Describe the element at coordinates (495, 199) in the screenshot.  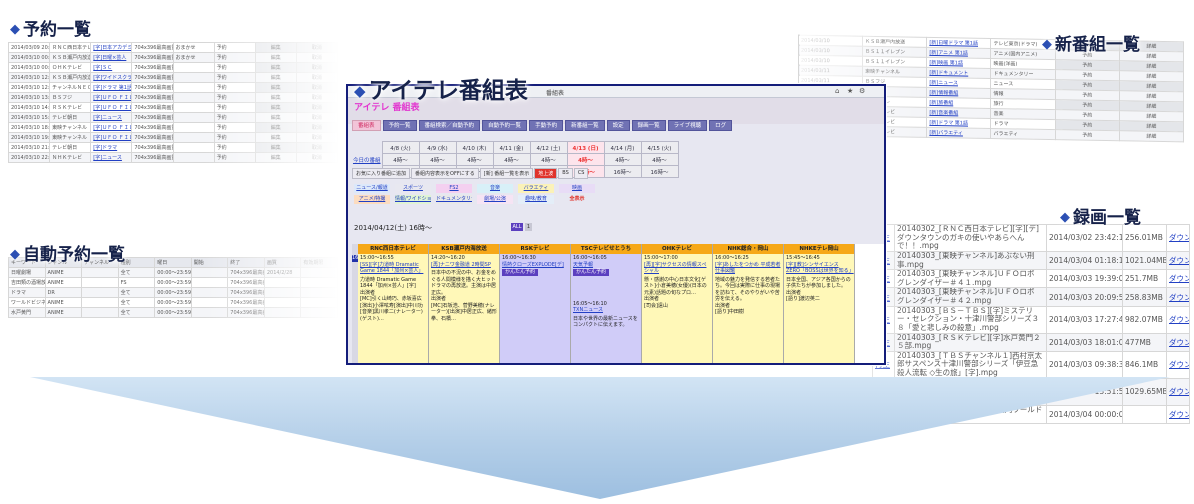
I see `genre-filter-item: 劇場/公演` at that location.